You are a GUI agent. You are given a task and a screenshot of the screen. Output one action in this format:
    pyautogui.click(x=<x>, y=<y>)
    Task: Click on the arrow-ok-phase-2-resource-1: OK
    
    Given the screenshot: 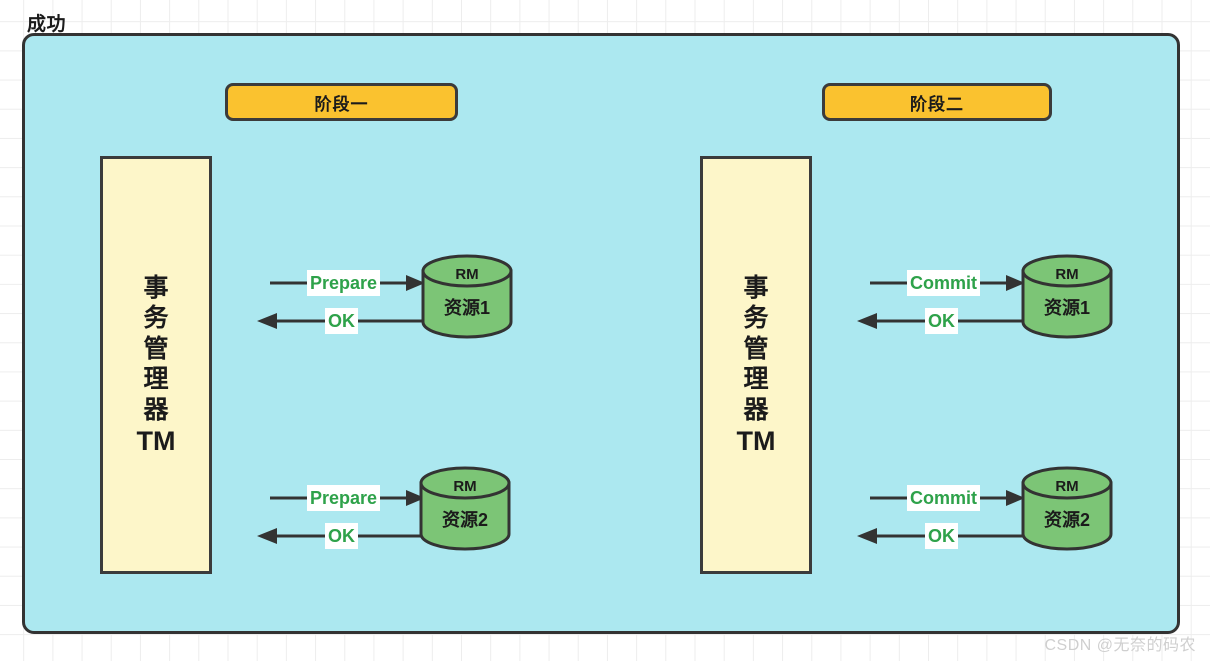 What is the action you would take?
    pyautogui.click(x=941, y=321)
    